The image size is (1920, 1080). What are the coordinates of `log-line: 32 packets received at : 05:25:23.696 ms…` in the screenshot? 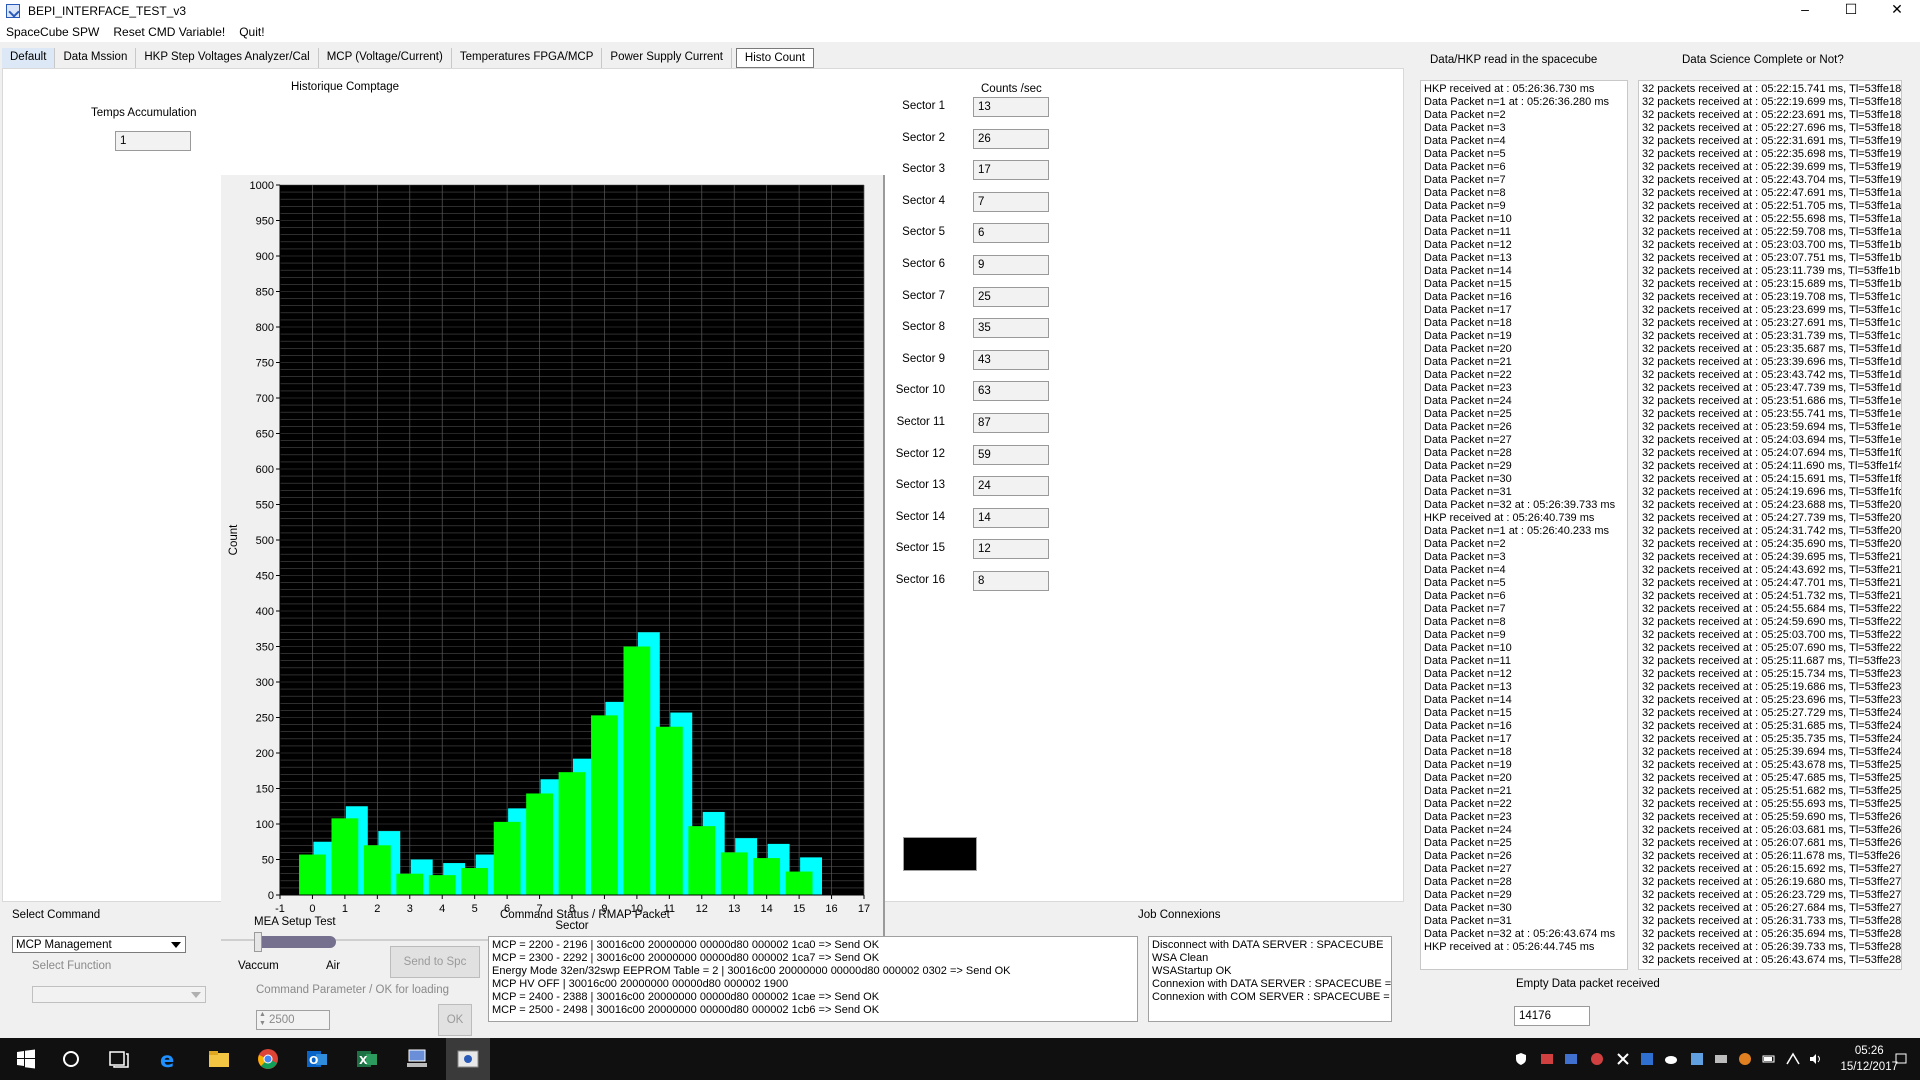 It's located at (1772, 700).